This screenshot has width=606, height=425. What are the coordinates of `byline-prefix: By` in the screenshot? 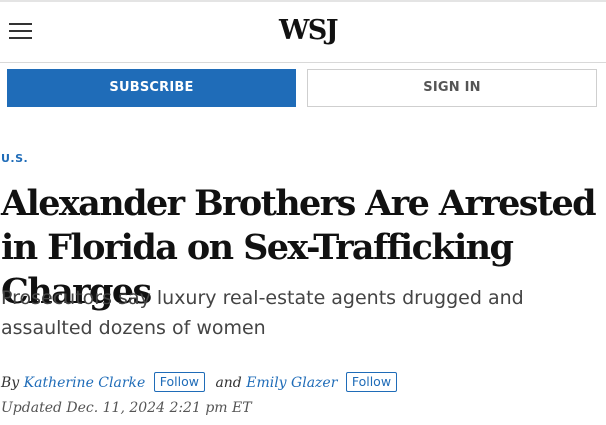 It's located at (10, 383).